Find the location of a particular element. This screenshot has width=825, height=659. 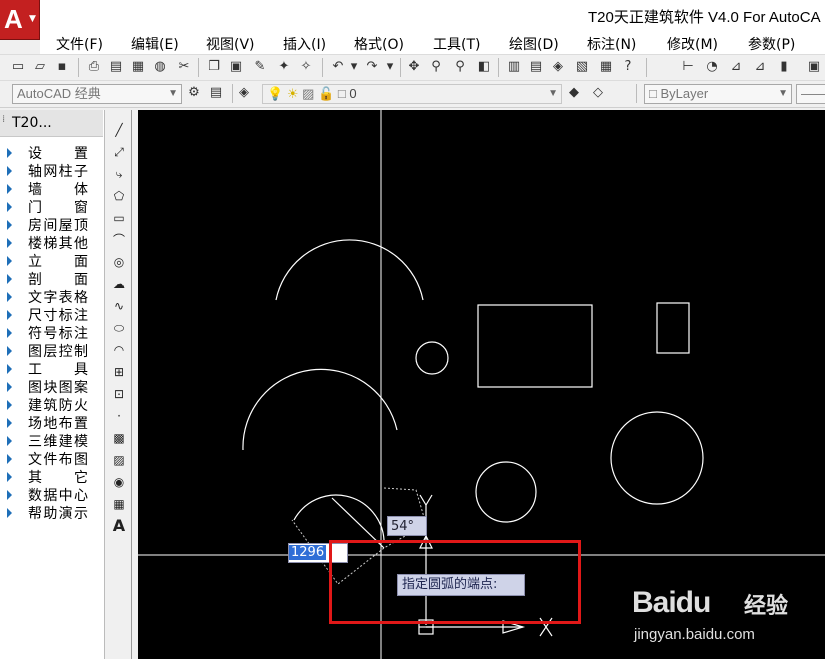

application-menu-button: A ▼ is located at coordinates (20, 20).